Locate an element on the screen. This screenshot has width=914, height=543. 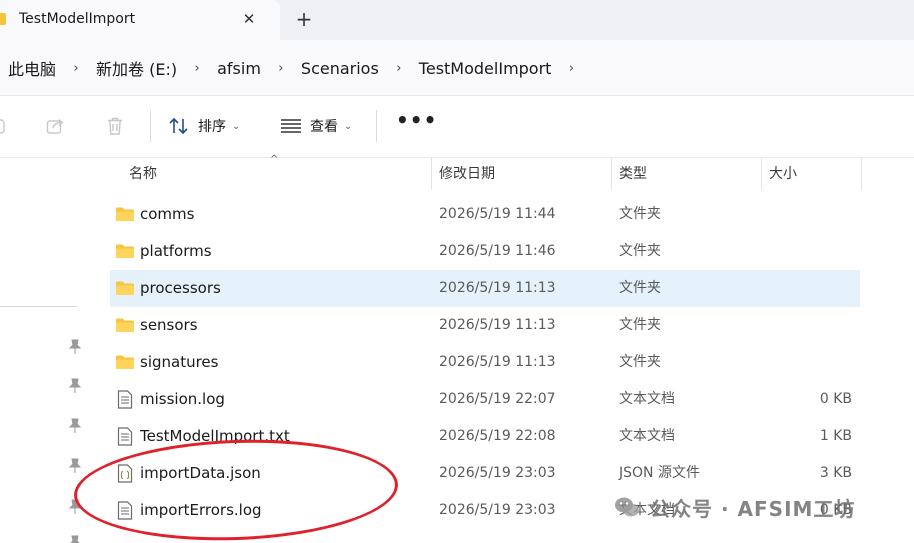
breadcrumb-item-afsim: afsim is located at coordinates (239, 68).